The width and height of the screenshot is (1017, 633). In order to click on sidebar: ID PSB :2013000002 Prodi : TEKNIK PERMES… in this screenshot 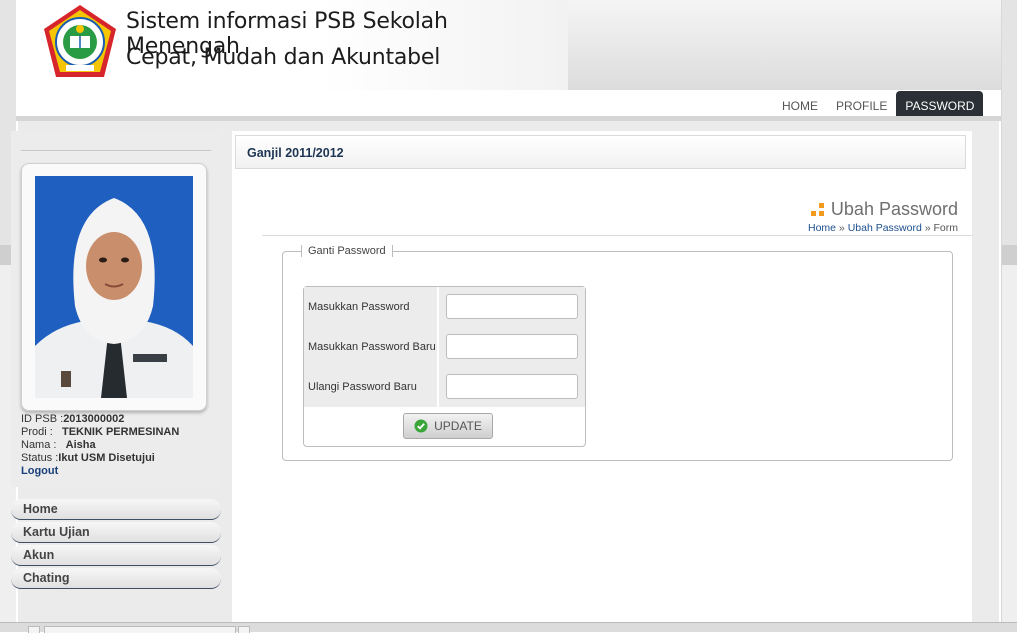, I will do `click(116, 309)`.